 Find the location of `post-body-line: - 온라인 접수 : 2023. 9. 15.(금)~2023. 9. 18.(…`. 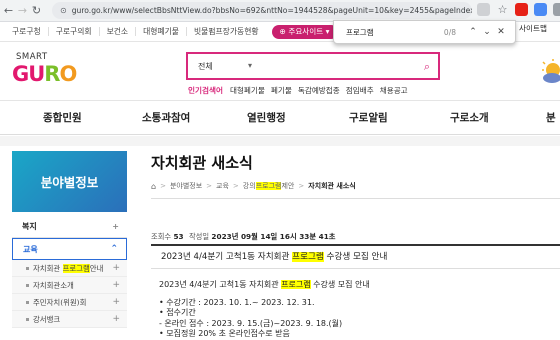

post-body-line: - 온라인 접수 : 2023. 9. 15.(금)~2023. 9. 18.(… is located at coordinates (251, 323).